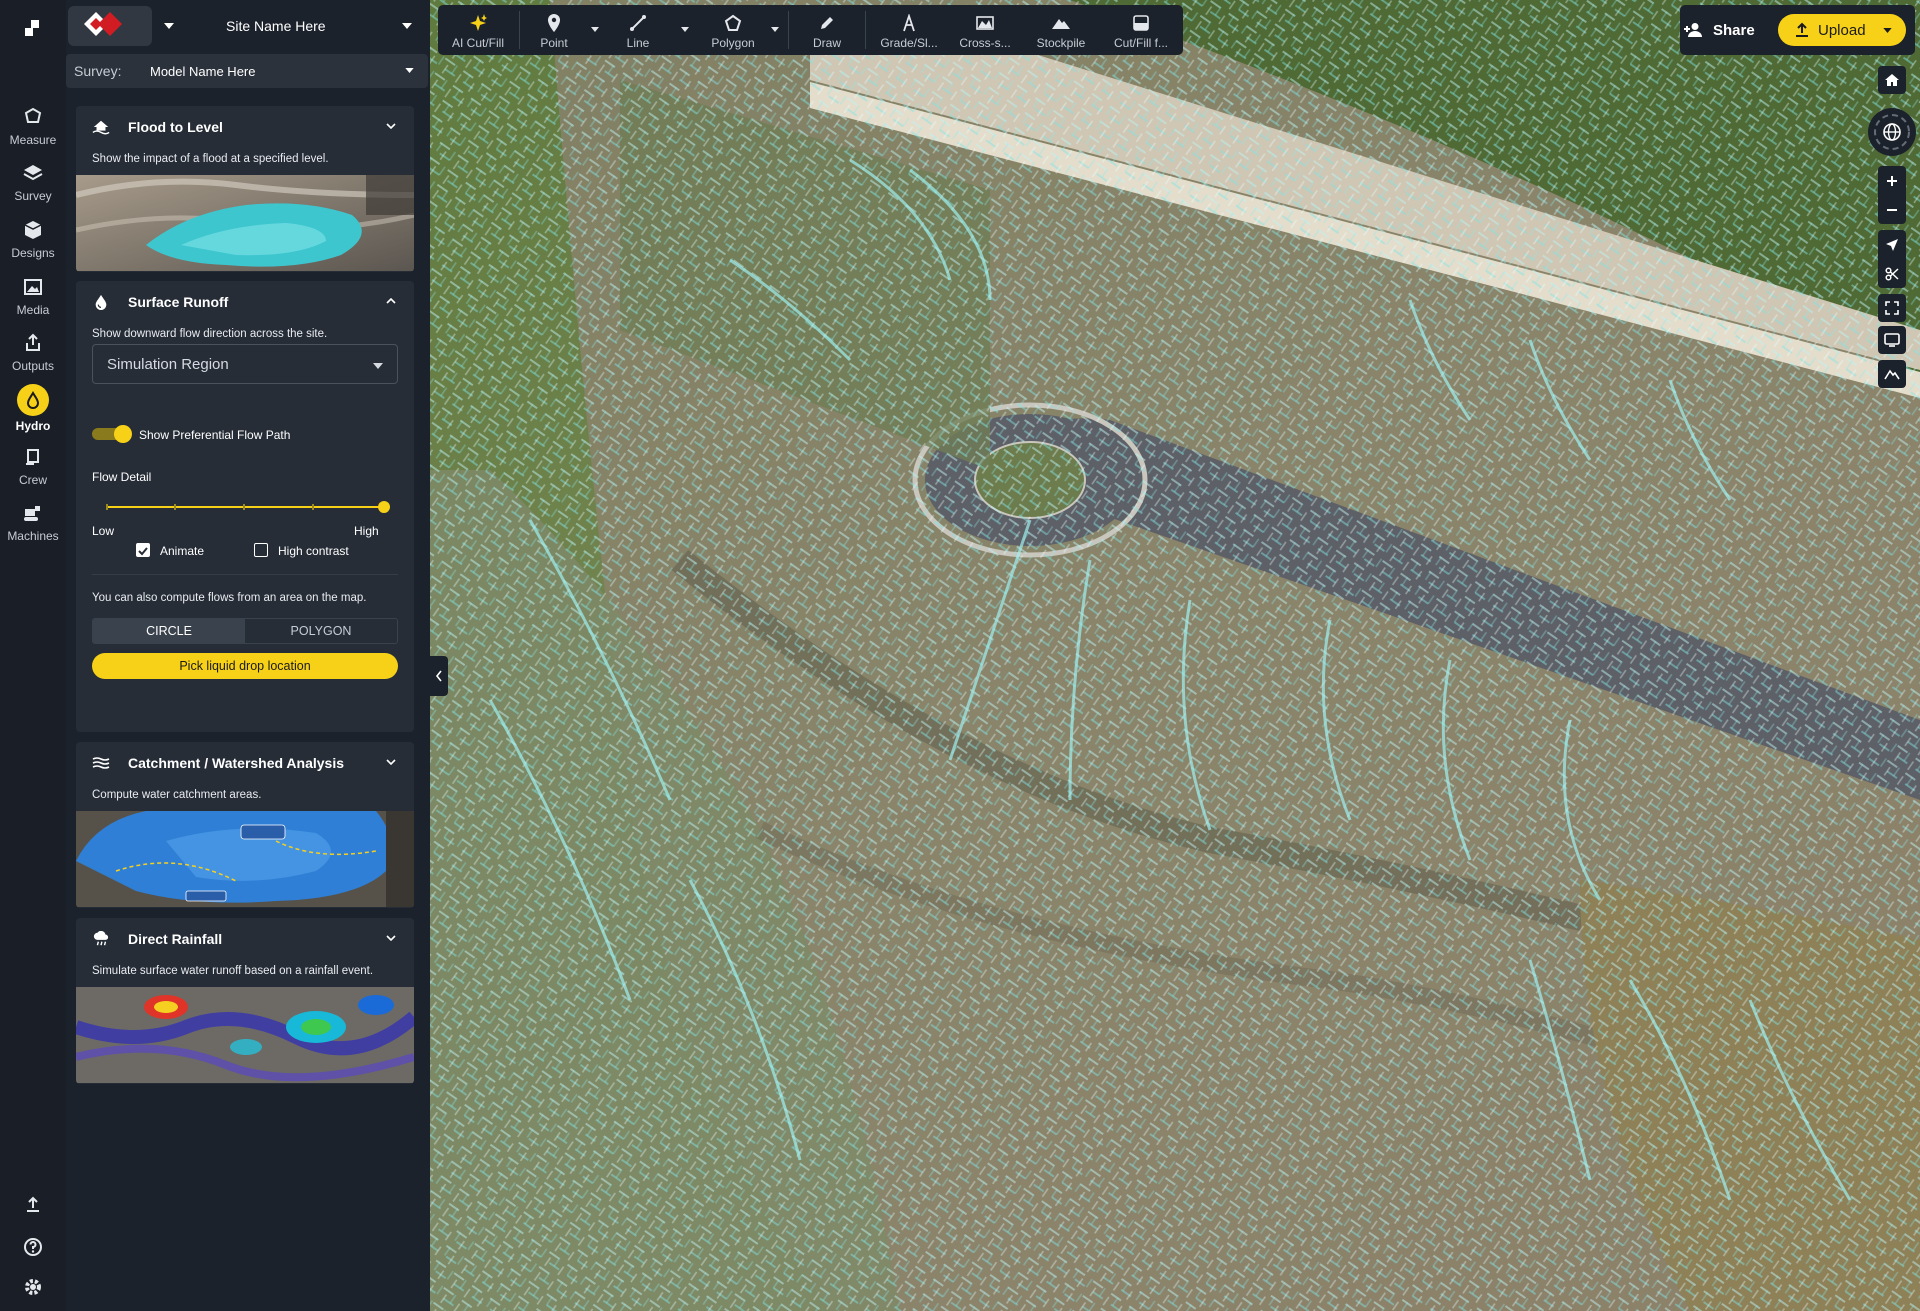  I want to click on point-options-chevron-icon, so click(595, 29).